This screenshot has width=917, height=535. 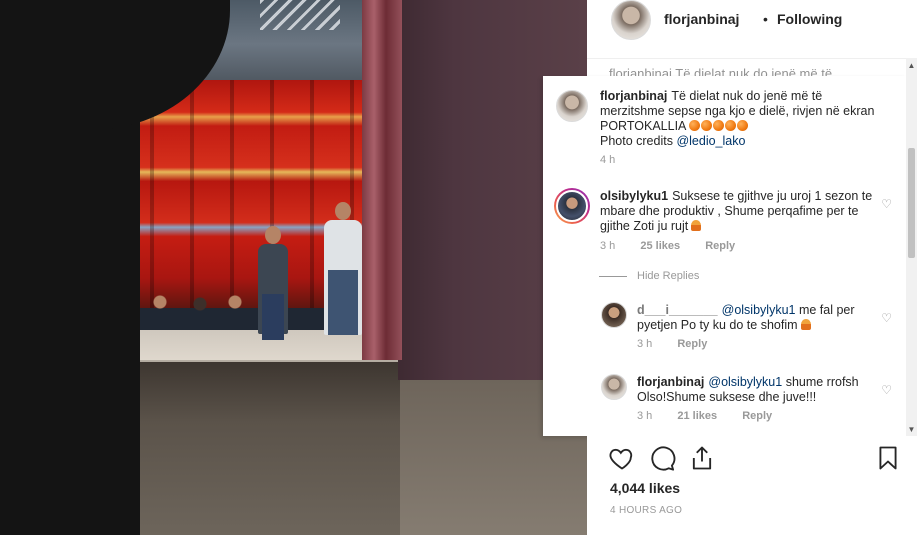 I want to click on bookmark-icon, so click(x=888, y=458).